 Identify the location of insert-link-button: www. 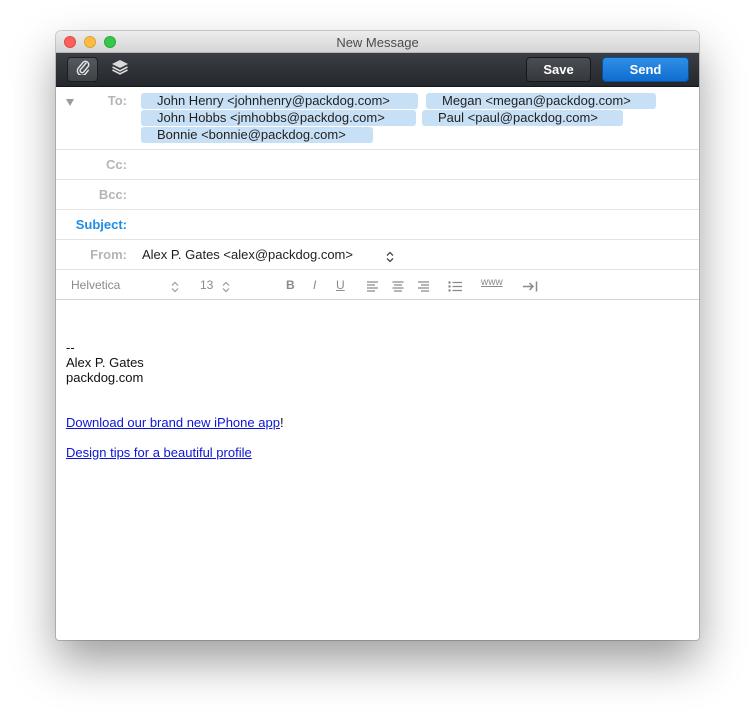
(492, 282).